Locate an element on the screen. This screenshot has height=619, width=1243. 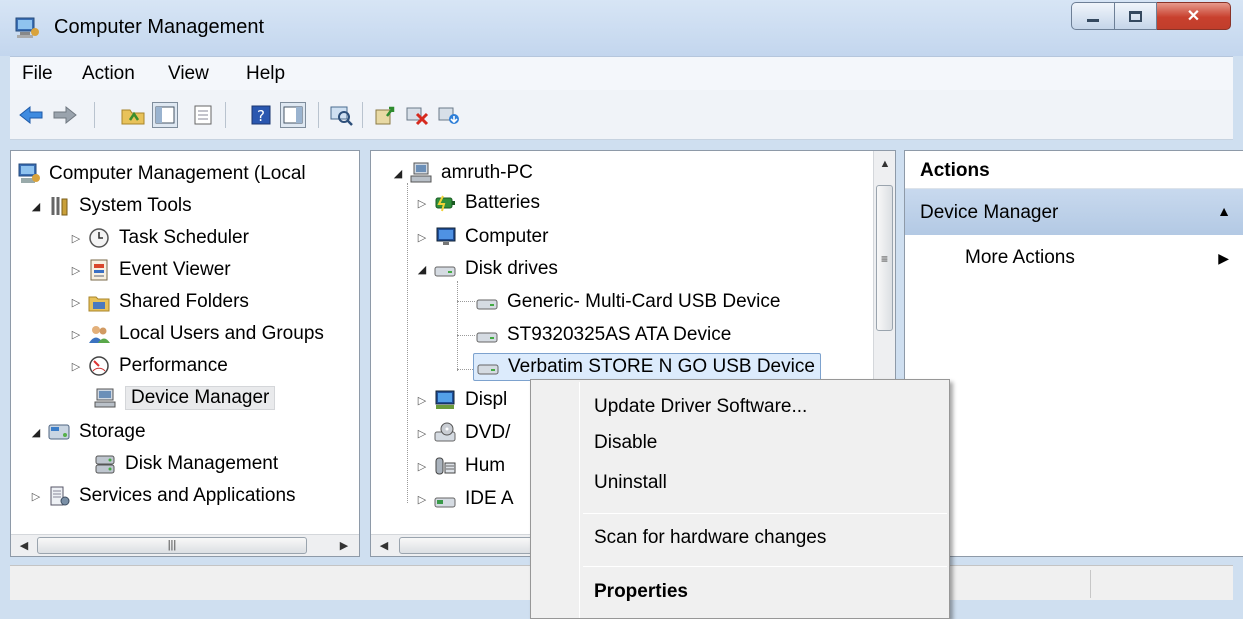
toolbar: ? is located at coordinates (621, 115).